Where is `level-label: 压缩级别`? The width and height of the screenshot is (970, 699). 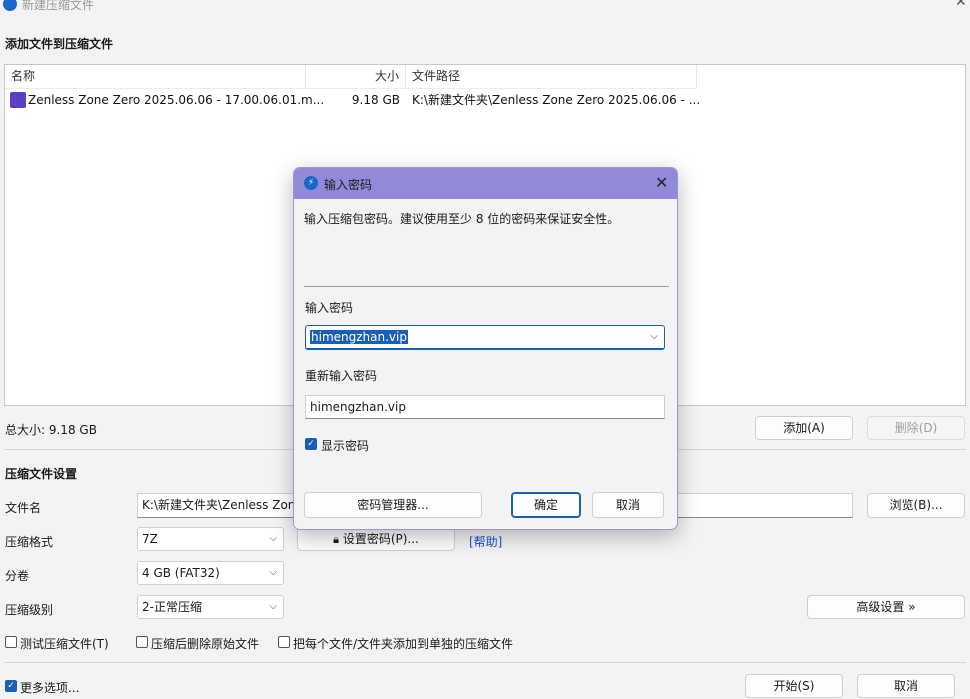 level-label: 压缩级别 is located at coordinates (29, 610).